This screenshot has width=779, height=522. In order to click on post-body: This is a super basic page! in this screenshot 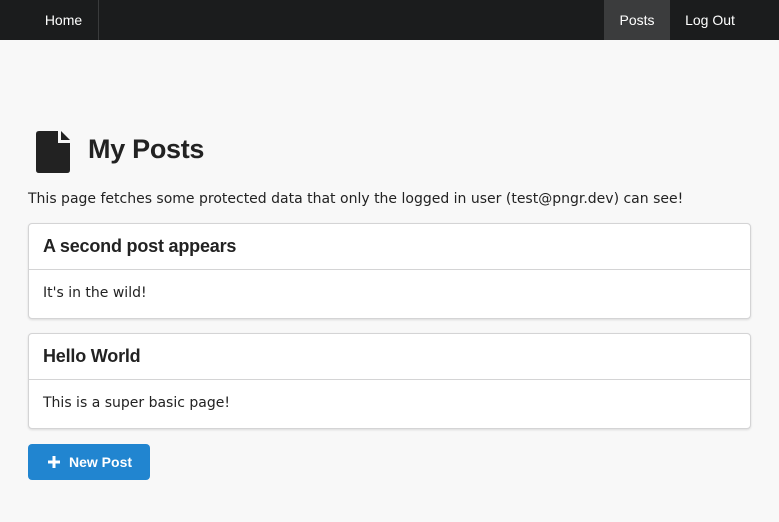, I will do `click(136, 403)`.